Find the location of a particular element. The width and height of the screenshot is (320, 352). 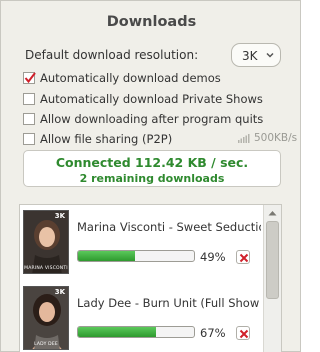

speed-limit-value: 500KB/s is located at coordinates (276, 138).